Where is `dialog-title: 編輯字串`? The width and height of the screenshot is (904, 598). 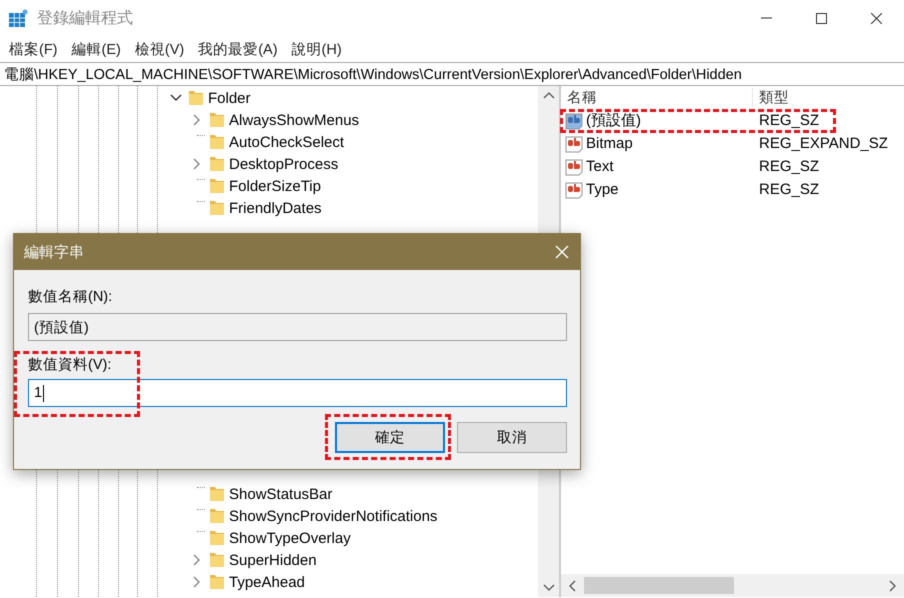
dialog-title: 編輯字串 is located at coordinates (54, 252).